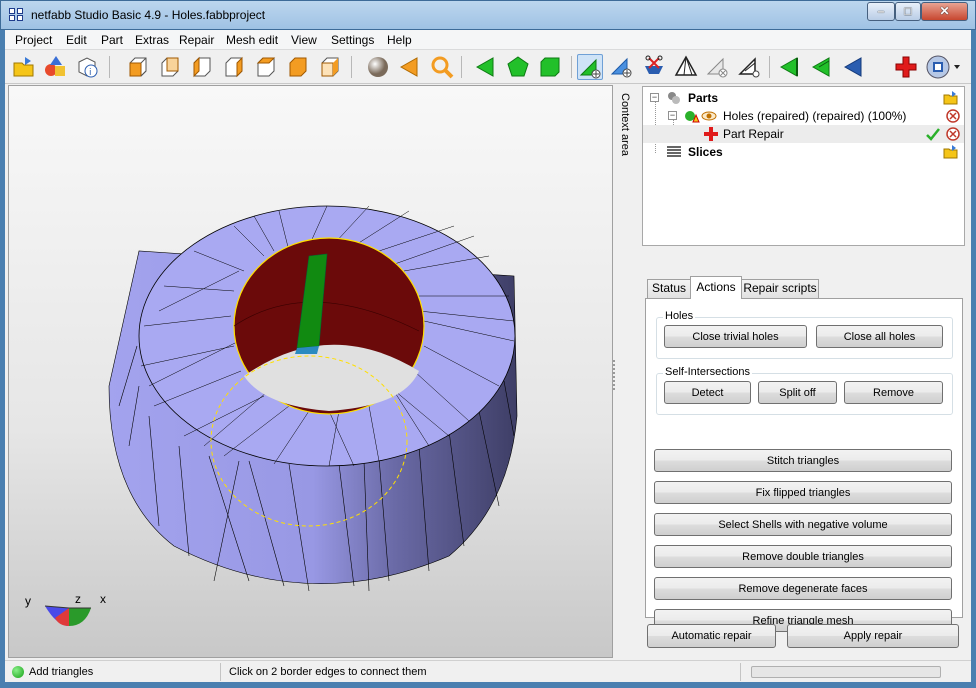 The height and width of the screenshot is (688, 976). What do you see at coordinates (933, 134) in the screenshot?
I see `checkmark-icon` at bounding box center [933, 134].